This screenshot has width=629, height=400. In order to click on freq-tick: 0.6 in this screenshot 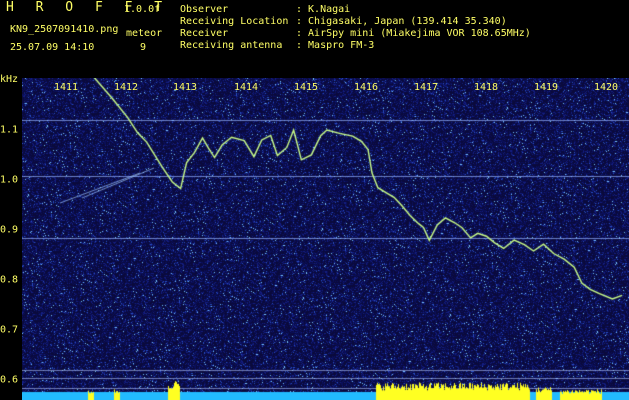, I will do `click(9, 380)`.